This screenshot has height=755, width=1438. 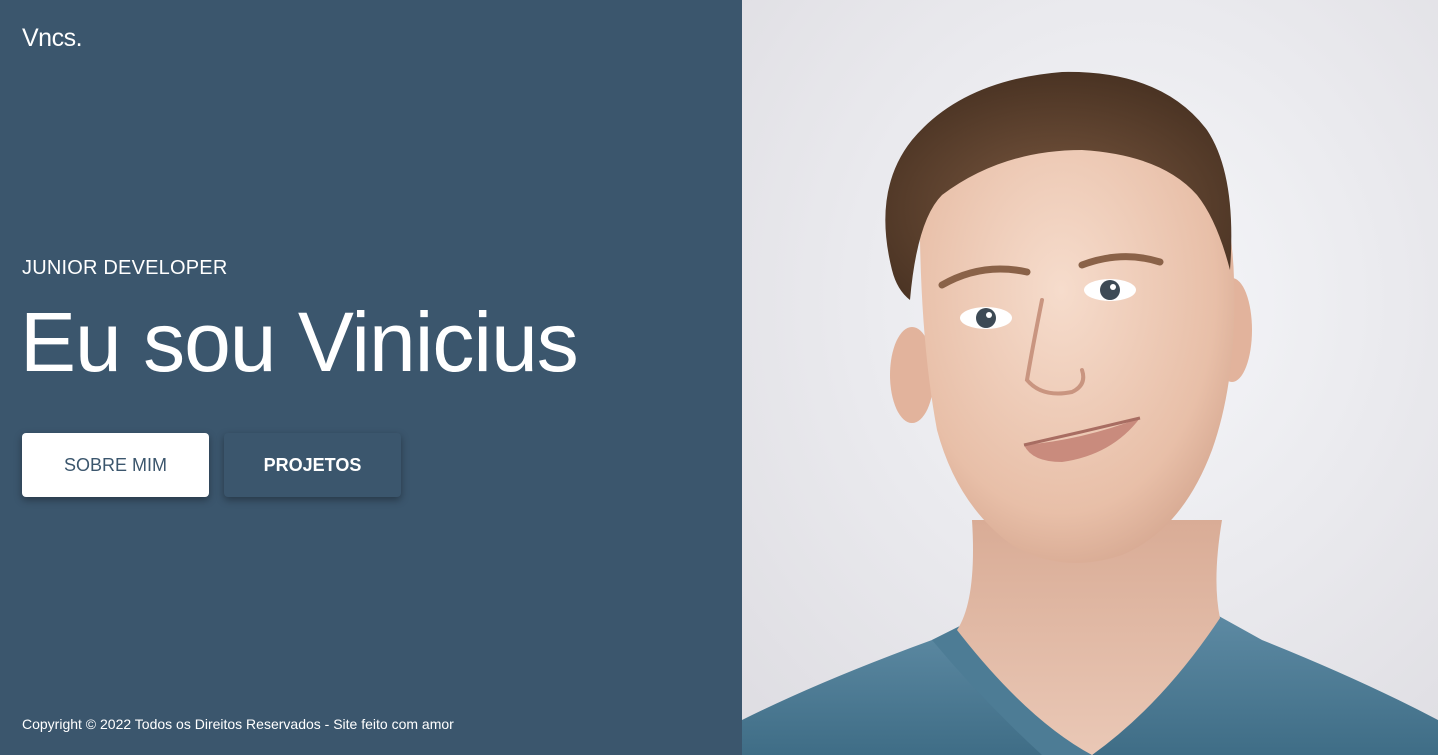 I want to click on projects-button: PROJETOS, so click(x=312, y=465).